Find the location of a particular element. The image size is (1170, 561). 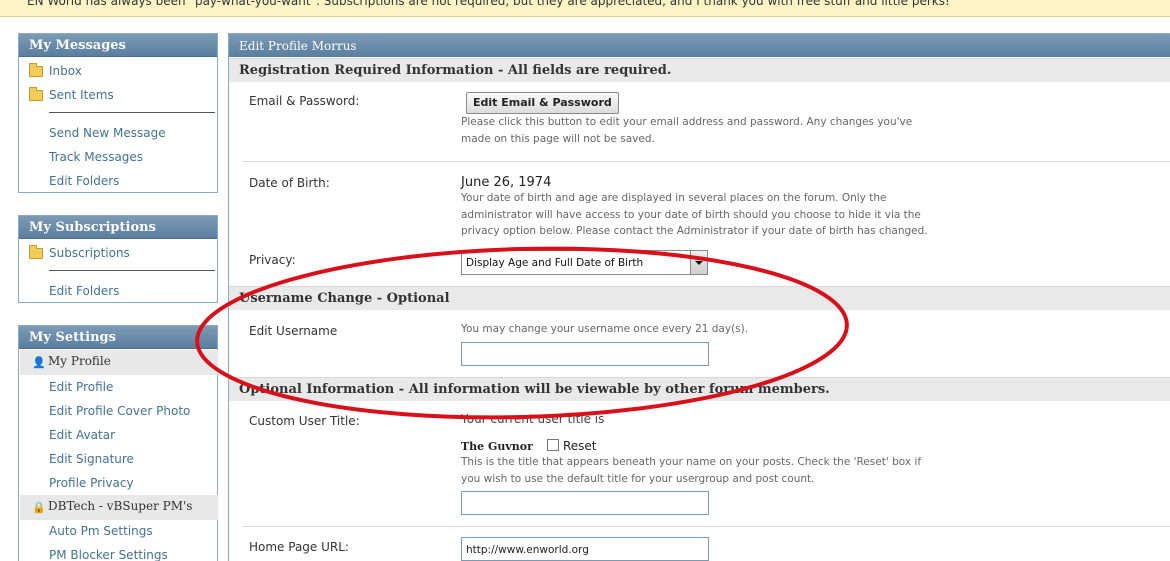

dbtech-heading: 🔒 DBTech - vBSuper PM's is located at coordinates (119, 507).